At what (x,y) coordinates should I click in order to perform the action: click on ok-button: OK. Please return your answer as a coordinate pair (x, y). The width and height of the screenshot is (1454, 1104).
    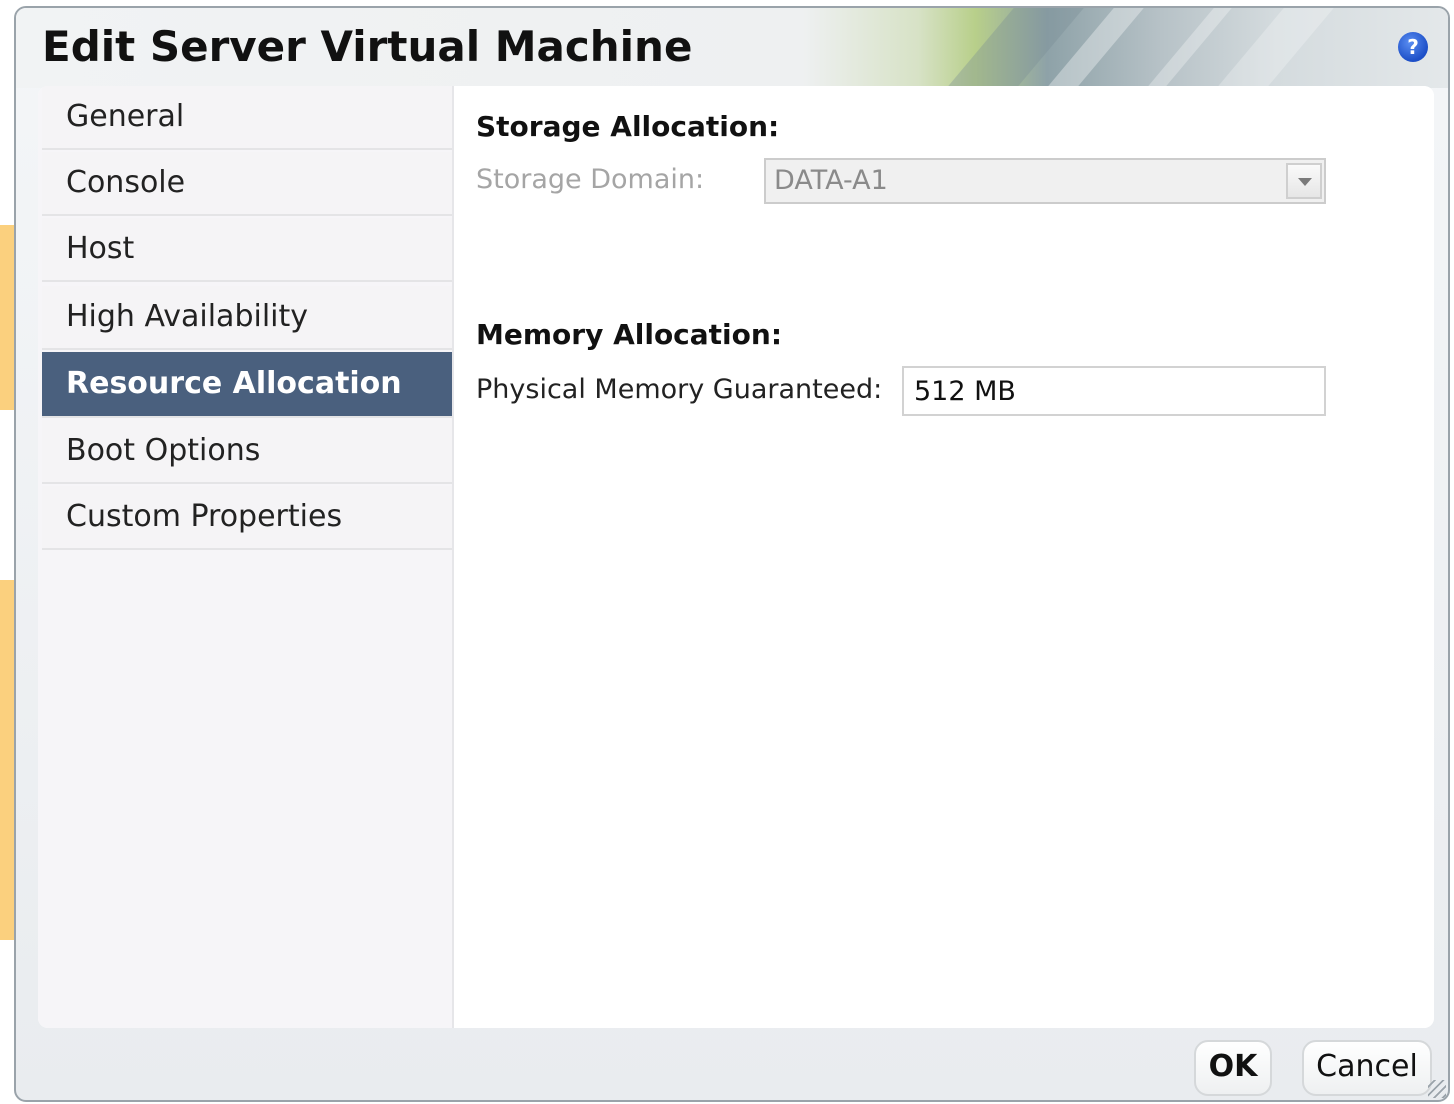
    Looking at the image, I should click on (1233, 1068).